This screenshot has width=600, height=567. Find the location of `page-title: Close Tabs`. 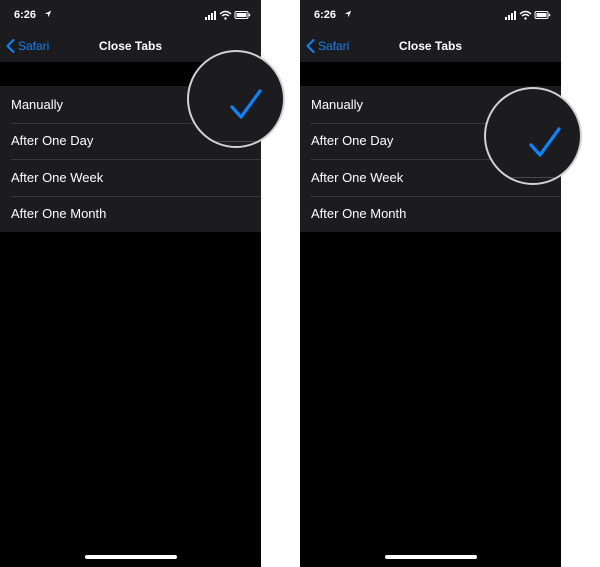

page-title: Close Tabs is located at coordinates (430, 46).